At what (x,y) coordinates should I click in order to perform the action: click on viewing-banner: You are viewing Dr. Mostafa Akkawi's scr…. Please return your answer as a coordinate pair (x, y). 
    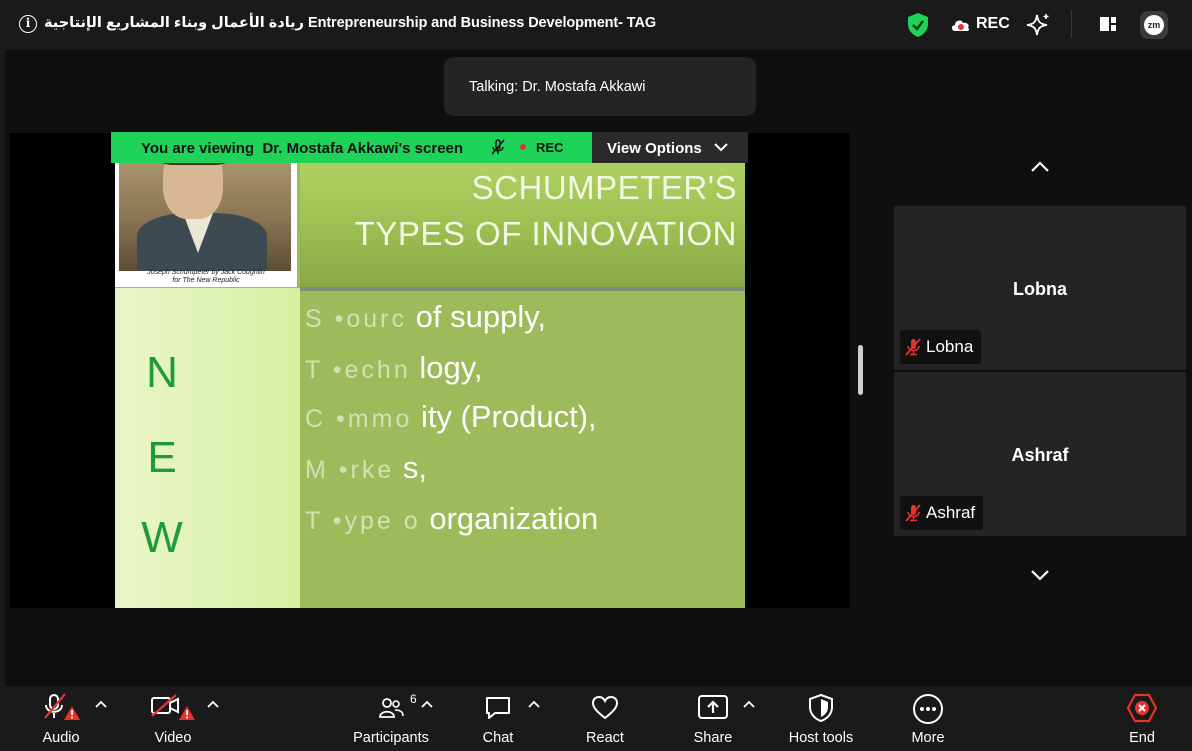
    Looking at the image, I should click on (429, 147).